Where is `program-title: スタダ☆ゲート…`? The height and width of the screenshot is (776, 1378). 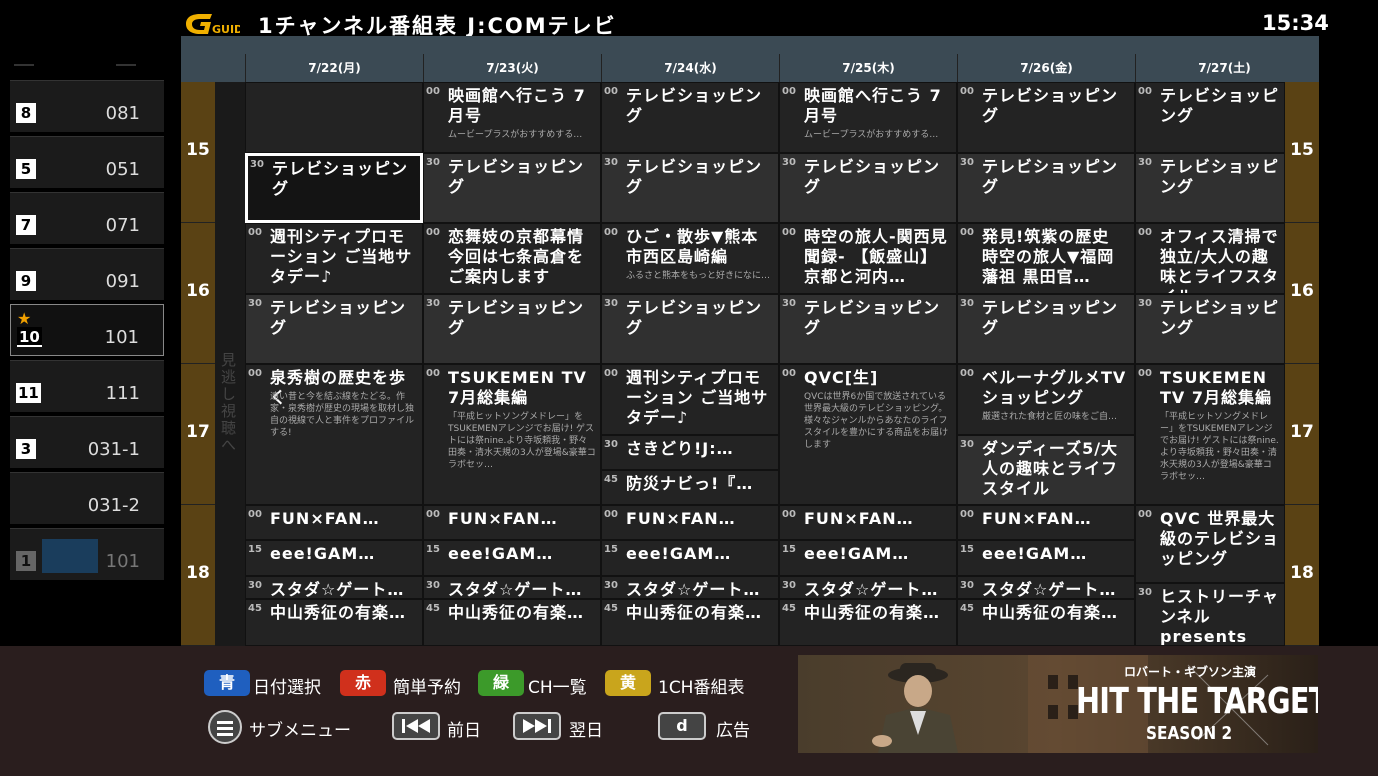 program-title: スタダ☆ゲート… is located at coordinates (337, 589).